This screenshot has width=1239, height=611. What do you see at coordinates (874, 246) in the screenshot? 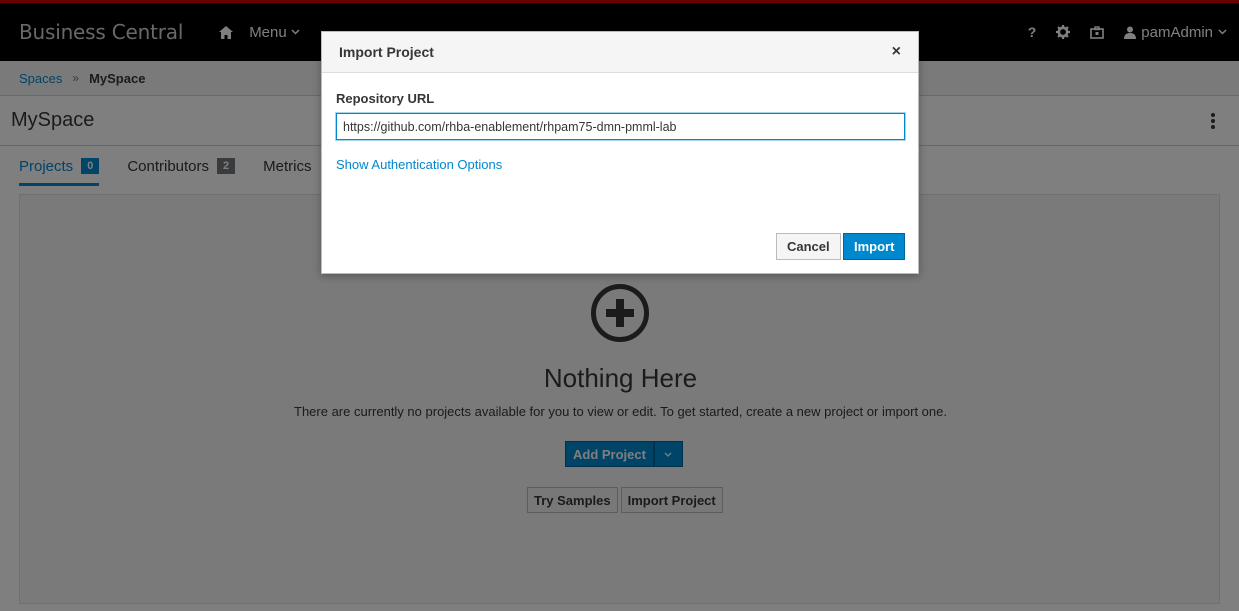
I see `import-button: Import` at bounding box center [874, 246].